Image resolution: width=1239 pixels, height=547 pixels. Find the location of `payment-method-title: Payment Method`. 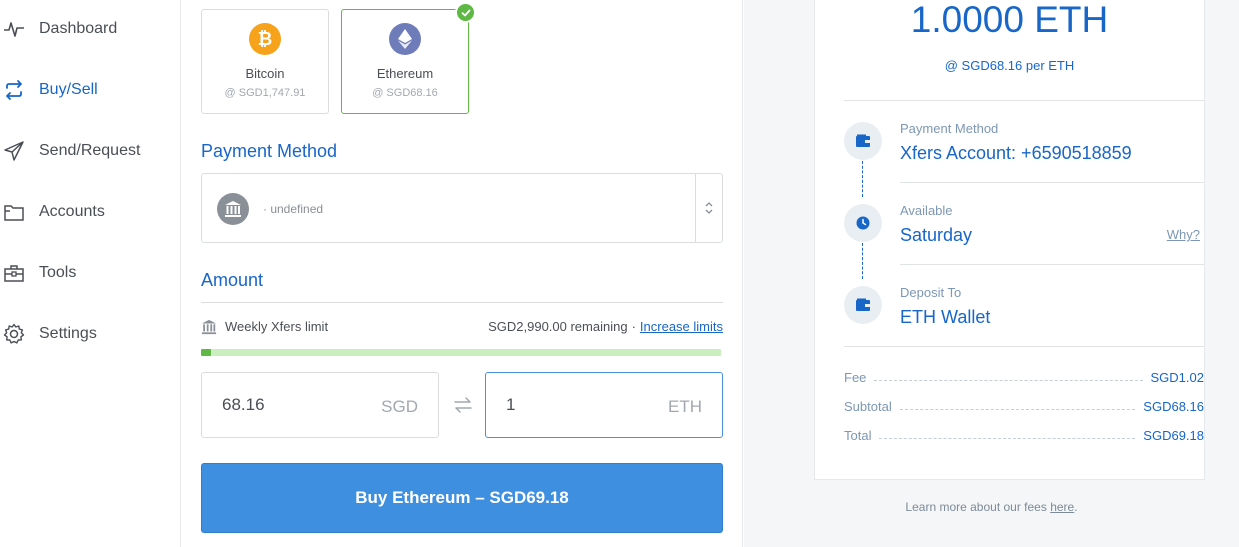

payment-method-title: Payment Method is located at coordinates (269, 151).